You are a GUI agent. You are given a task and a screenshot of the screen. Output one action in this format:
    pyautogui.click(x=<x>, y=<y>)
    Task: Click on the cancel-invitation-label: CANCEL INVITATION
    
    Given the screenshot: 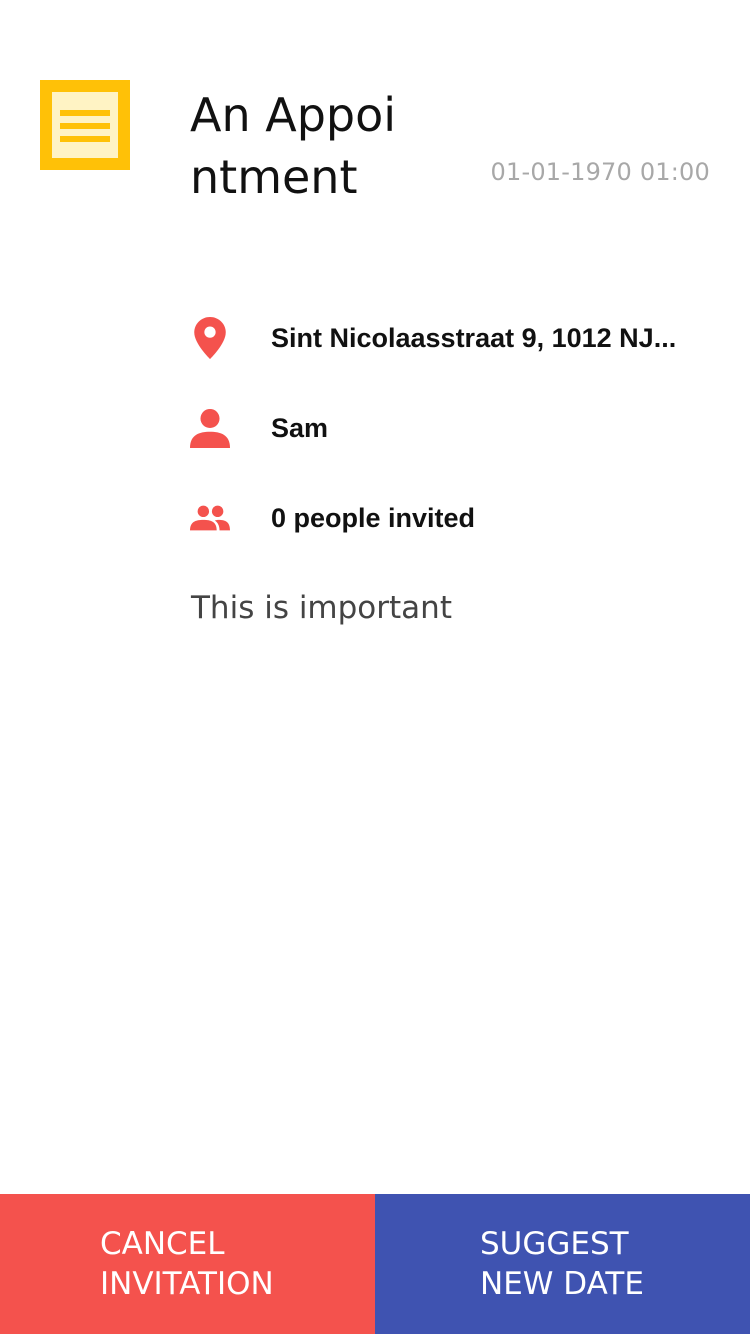 What is the action you would take?
    pyautogui.click(x=187, y=1264)
    